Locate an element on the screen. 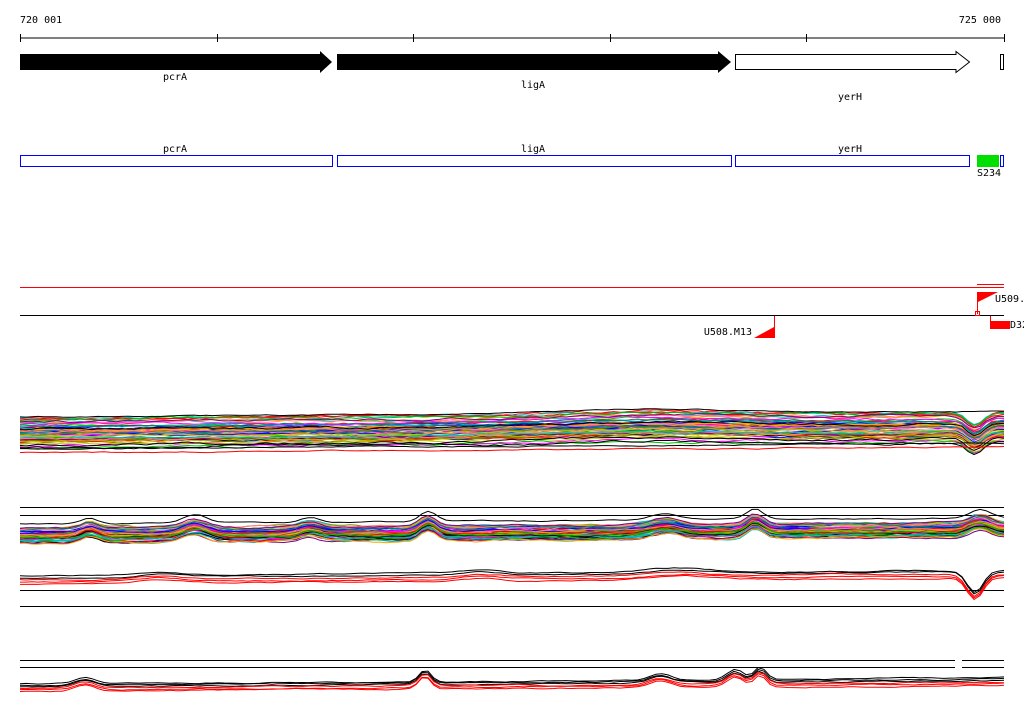 The width and height of the screenshot is (1024, 714). annotation-marker-label: S234 is located at coordinates (989, 173).